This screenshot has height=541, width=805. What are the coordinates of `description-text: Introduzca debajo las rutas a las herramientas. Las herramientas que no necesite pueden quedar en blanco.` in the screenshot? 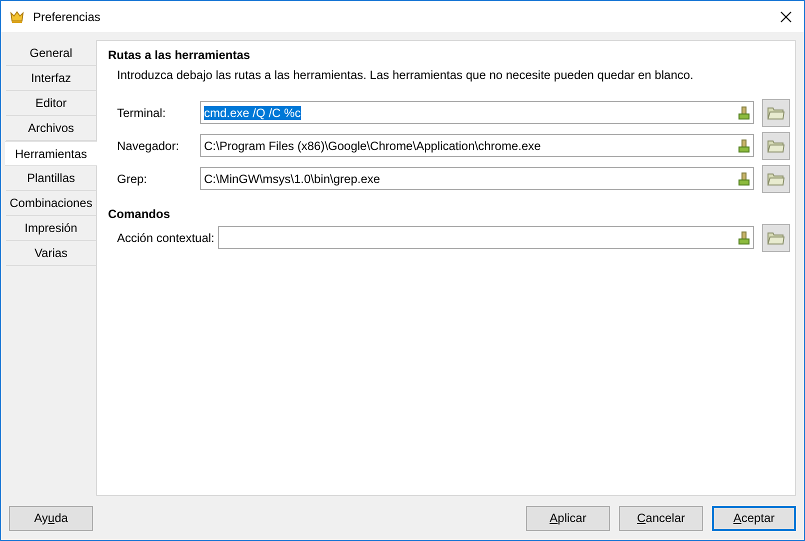 It's located at (405, 75).